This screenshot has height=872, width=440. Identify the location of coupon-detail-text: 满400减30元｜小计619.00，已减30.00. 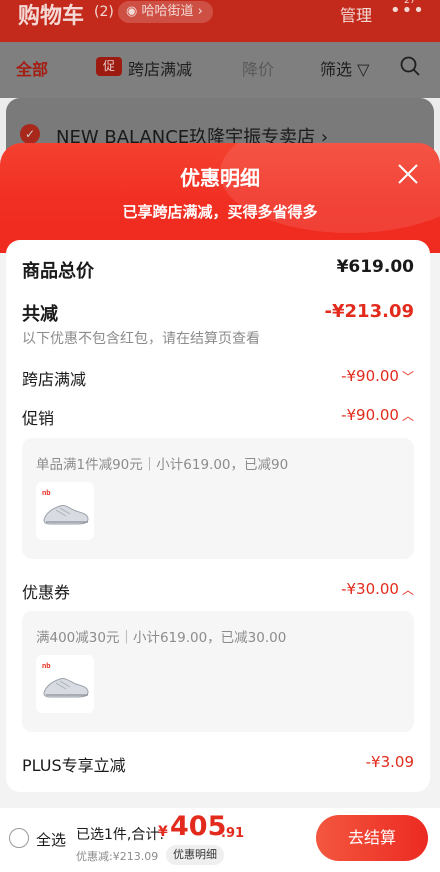
(161, 638).